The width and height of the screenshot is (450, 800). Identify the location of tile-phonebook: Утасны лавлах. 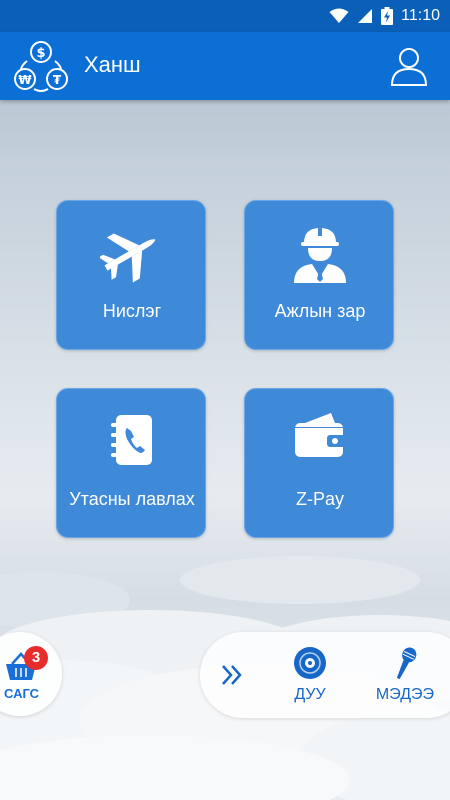
(131, 463).